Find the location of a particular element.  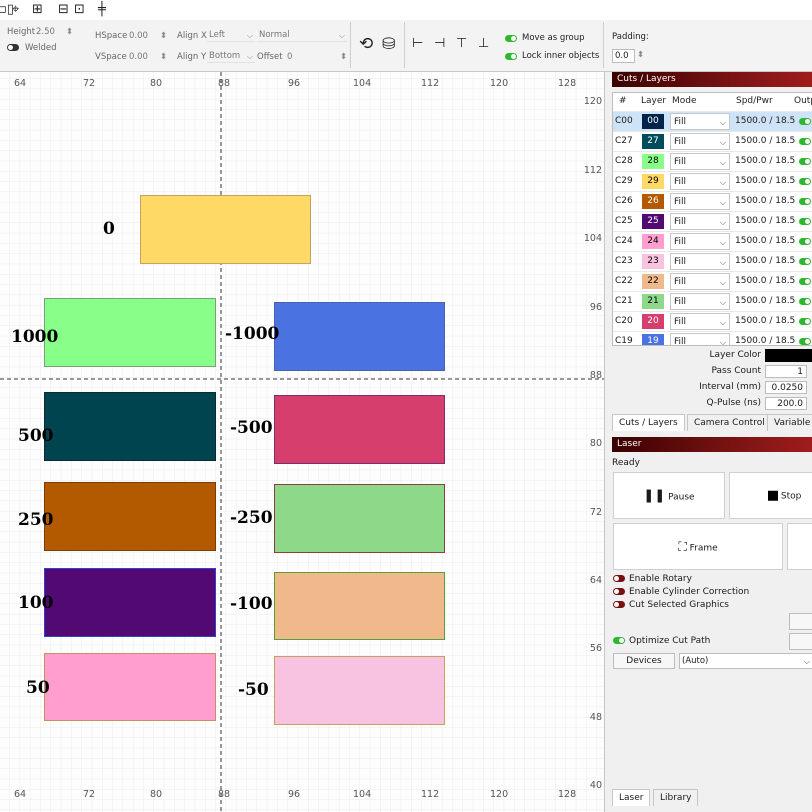

hspace-spinner-icon: ⬍ is located at coordinates (163, 36).